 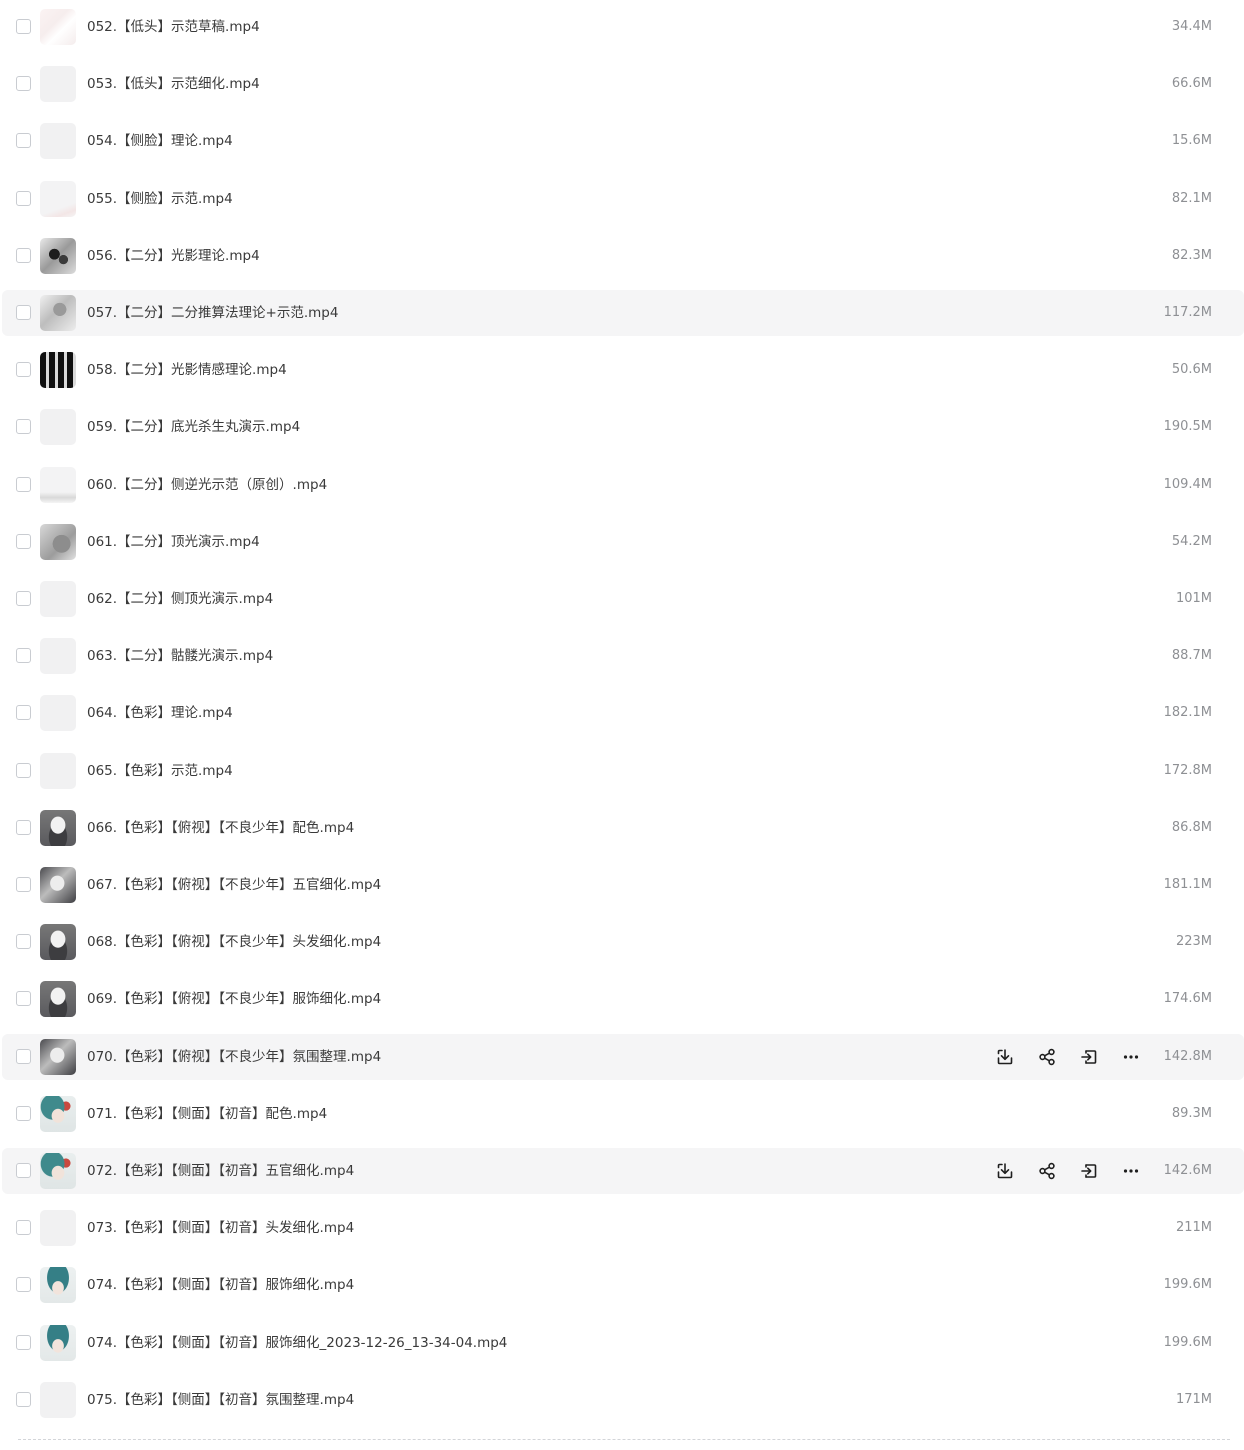 What do you see at coordinates (220, 1228) in the screenshot?
I see `file-name: 073.【色彩】【侧面】【初音】头发细化.mp4` at bounding box center [220, 1228].